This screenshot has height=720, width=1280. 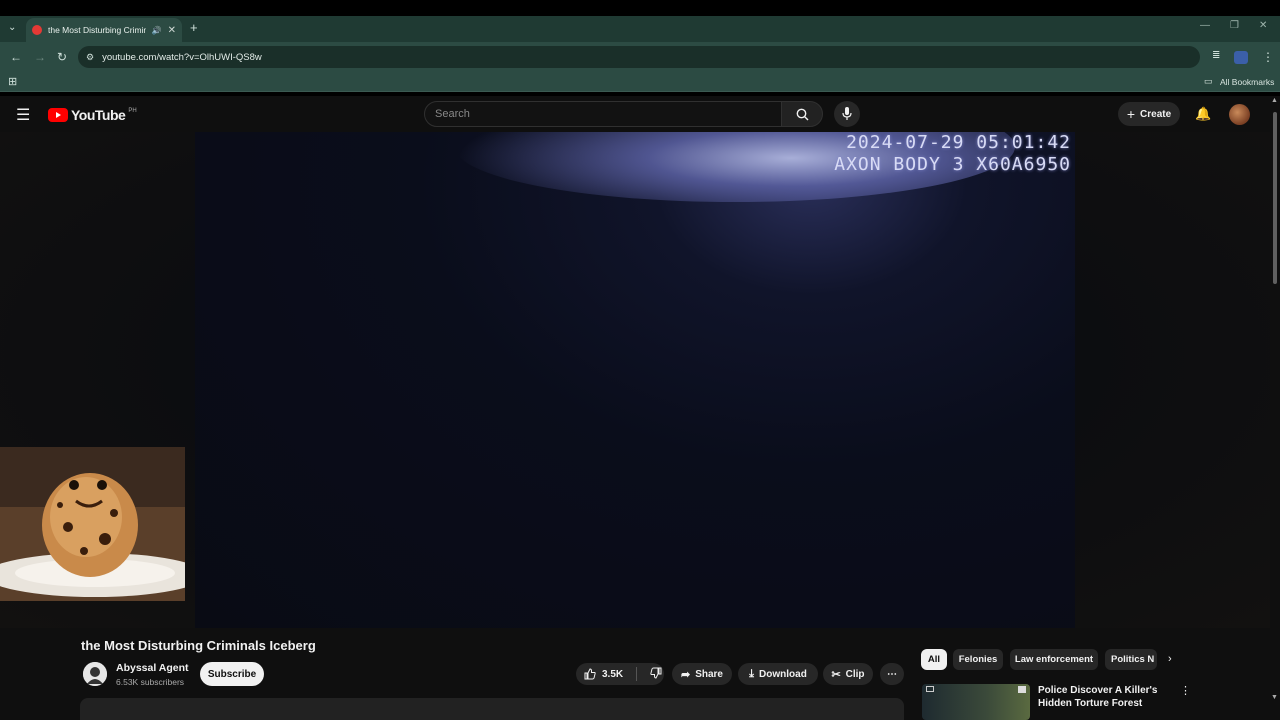 What do you see at coordinates (1208, 81) in the screenshot?
I see `folder-icon: ▭` at bounding box center [1208, 81].